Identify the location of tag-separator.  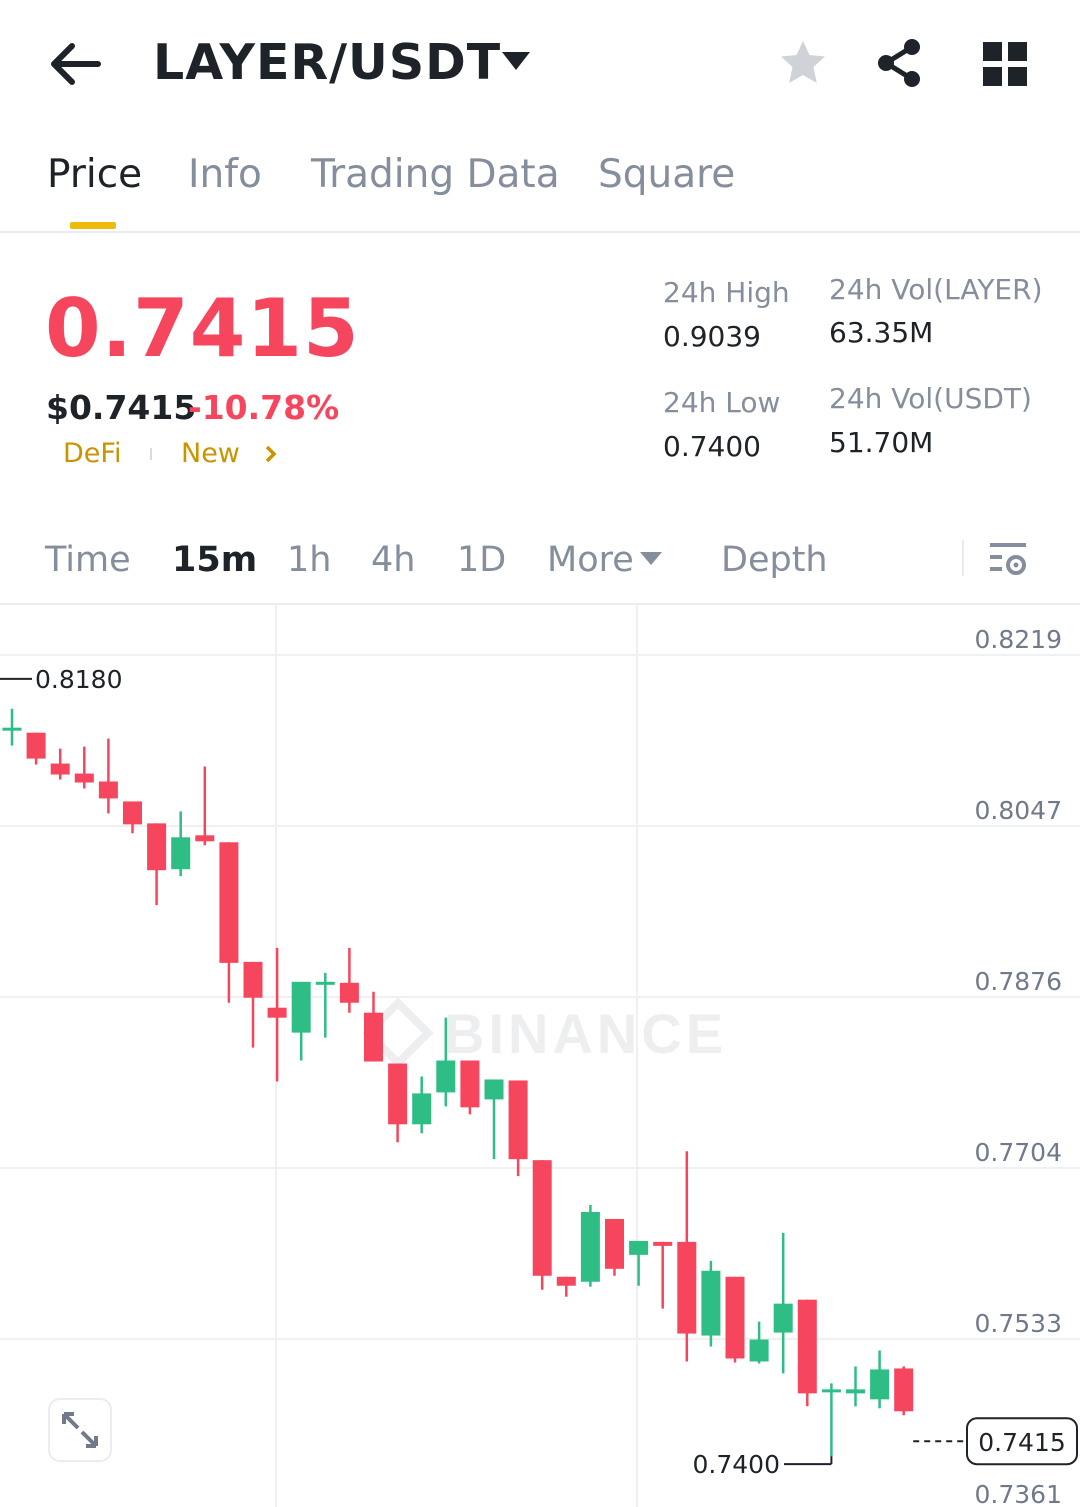
(151, 454).